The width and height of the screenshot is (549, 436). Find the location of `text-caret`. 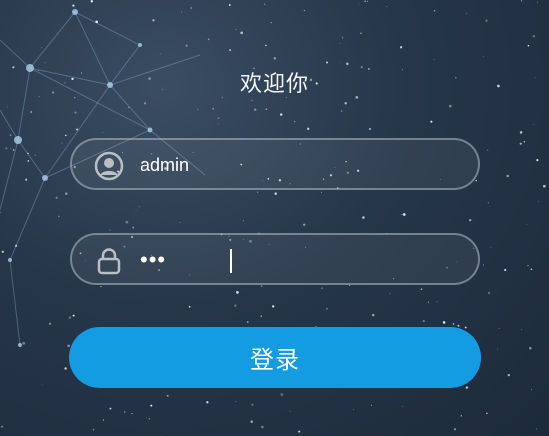

text-caret is located at coordinates (231, 261).